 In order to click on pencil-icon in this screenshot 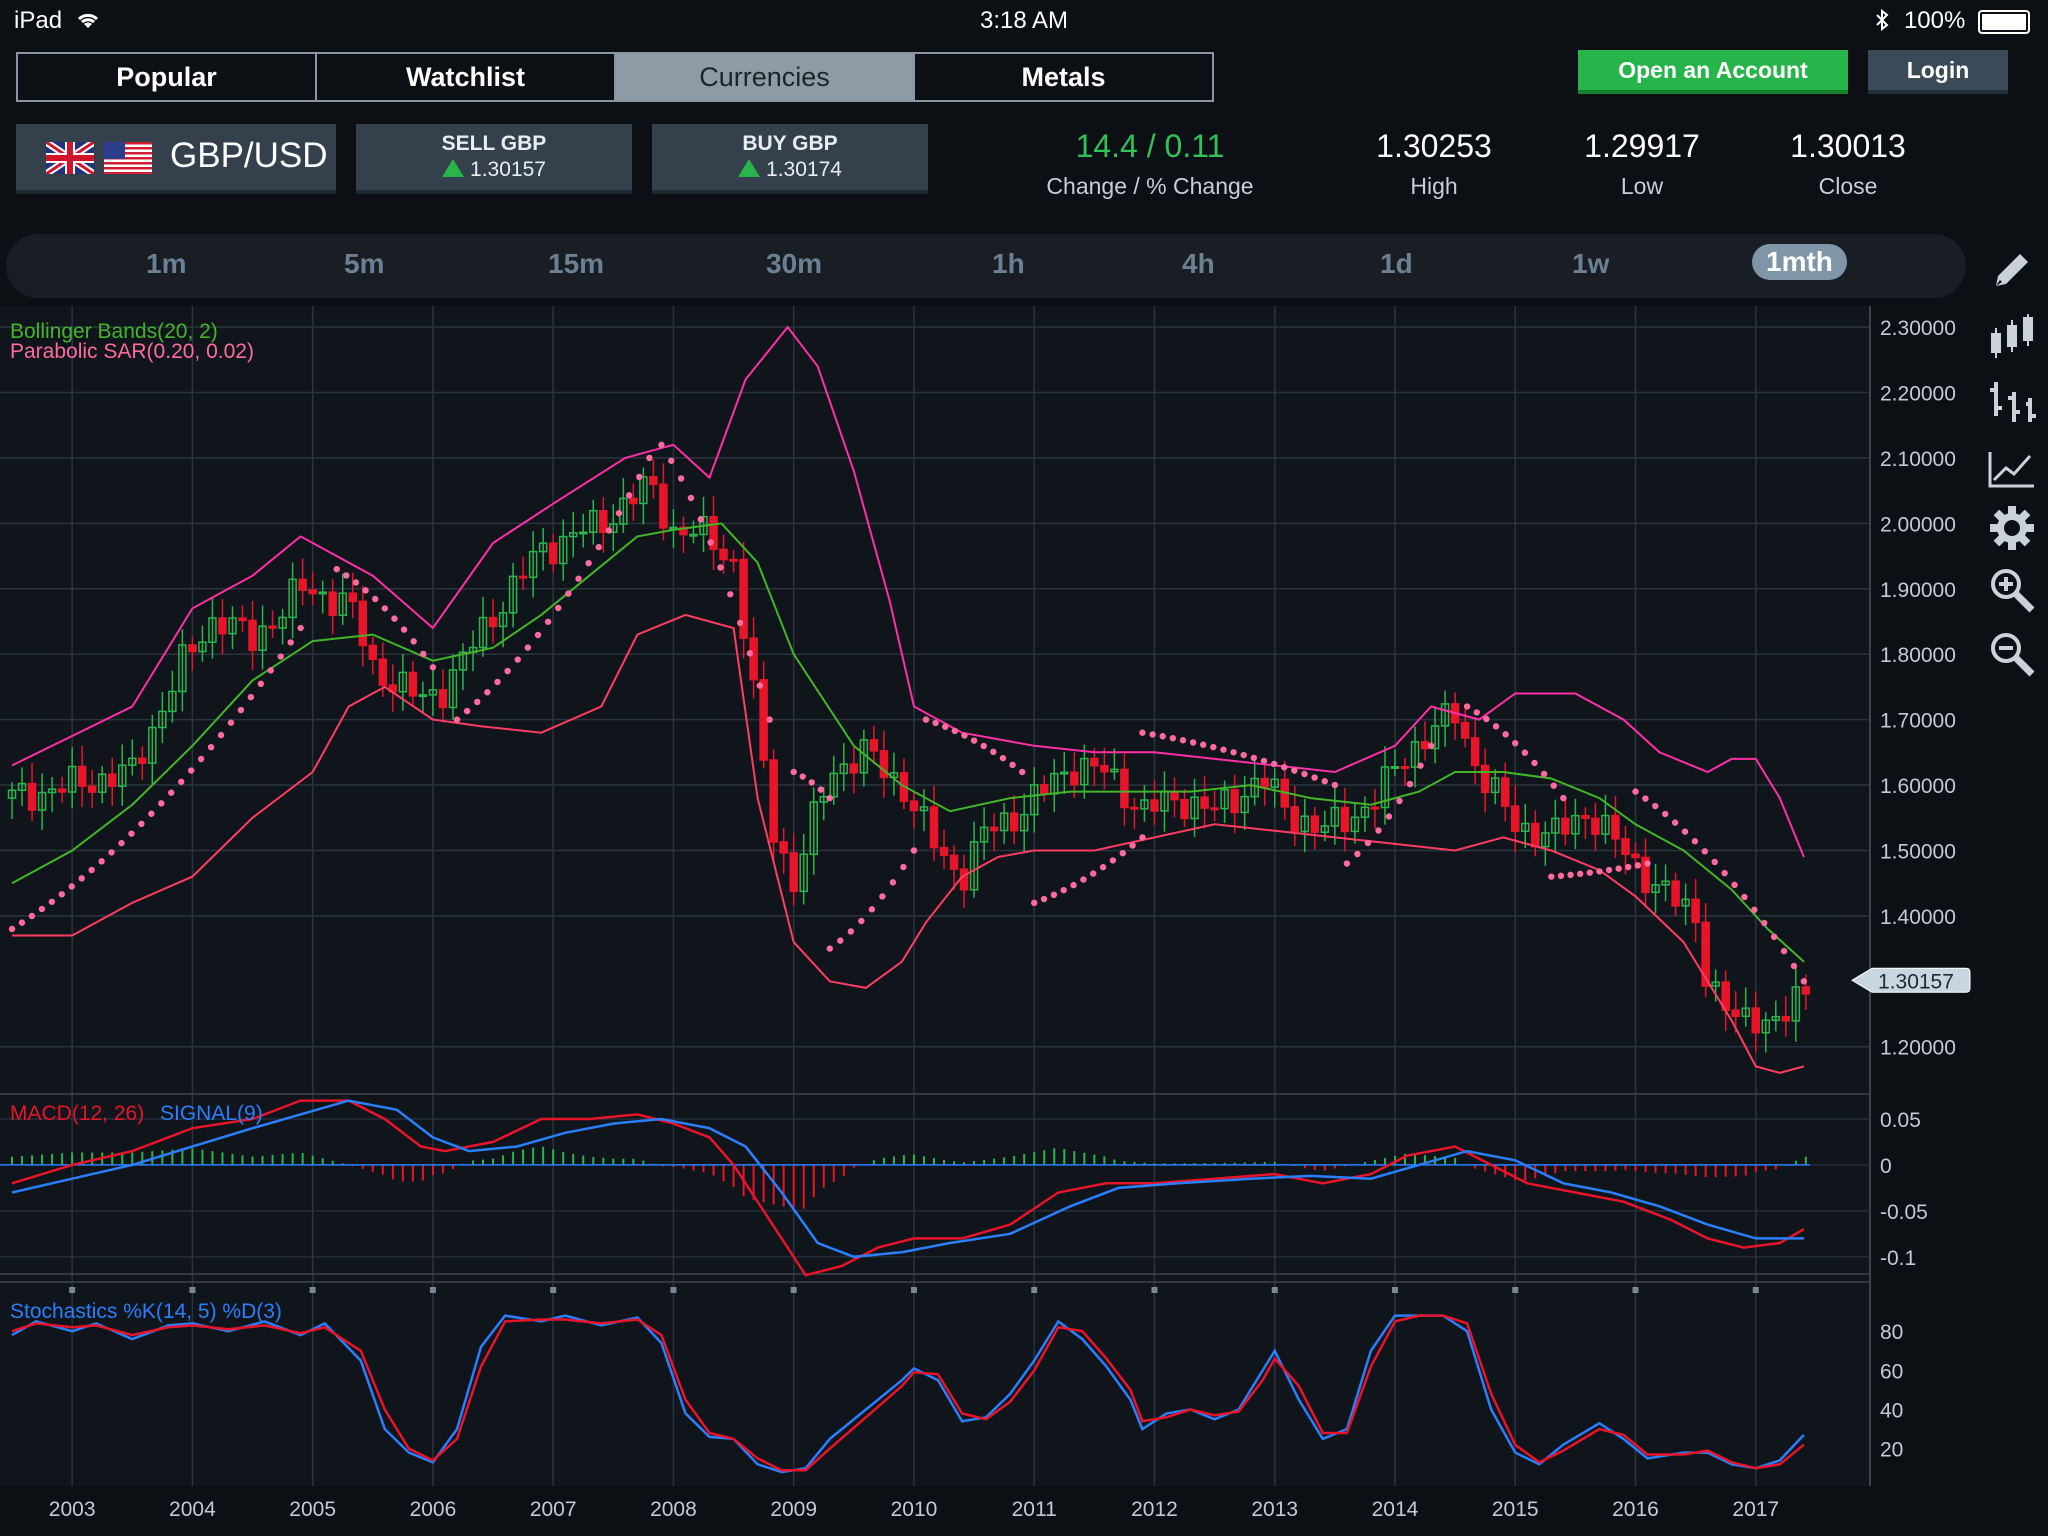, I will do `click(2012, 270)`.